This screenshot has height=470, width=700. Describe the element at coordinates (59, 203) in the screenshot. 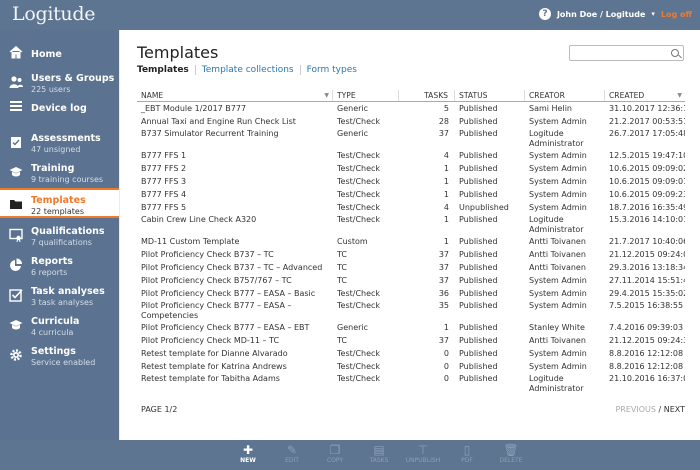

I see `sidebar-item-templates: Templates 22 templates` at that location.